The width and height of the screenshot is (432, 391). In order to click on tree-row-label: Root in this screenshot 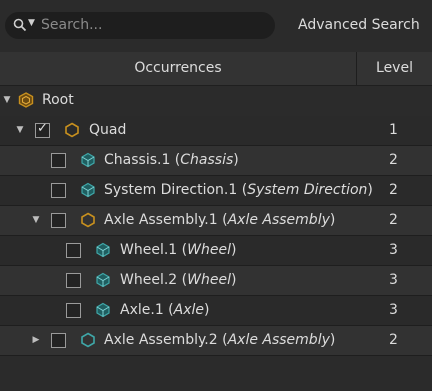, I will do `click(58, 100)`.